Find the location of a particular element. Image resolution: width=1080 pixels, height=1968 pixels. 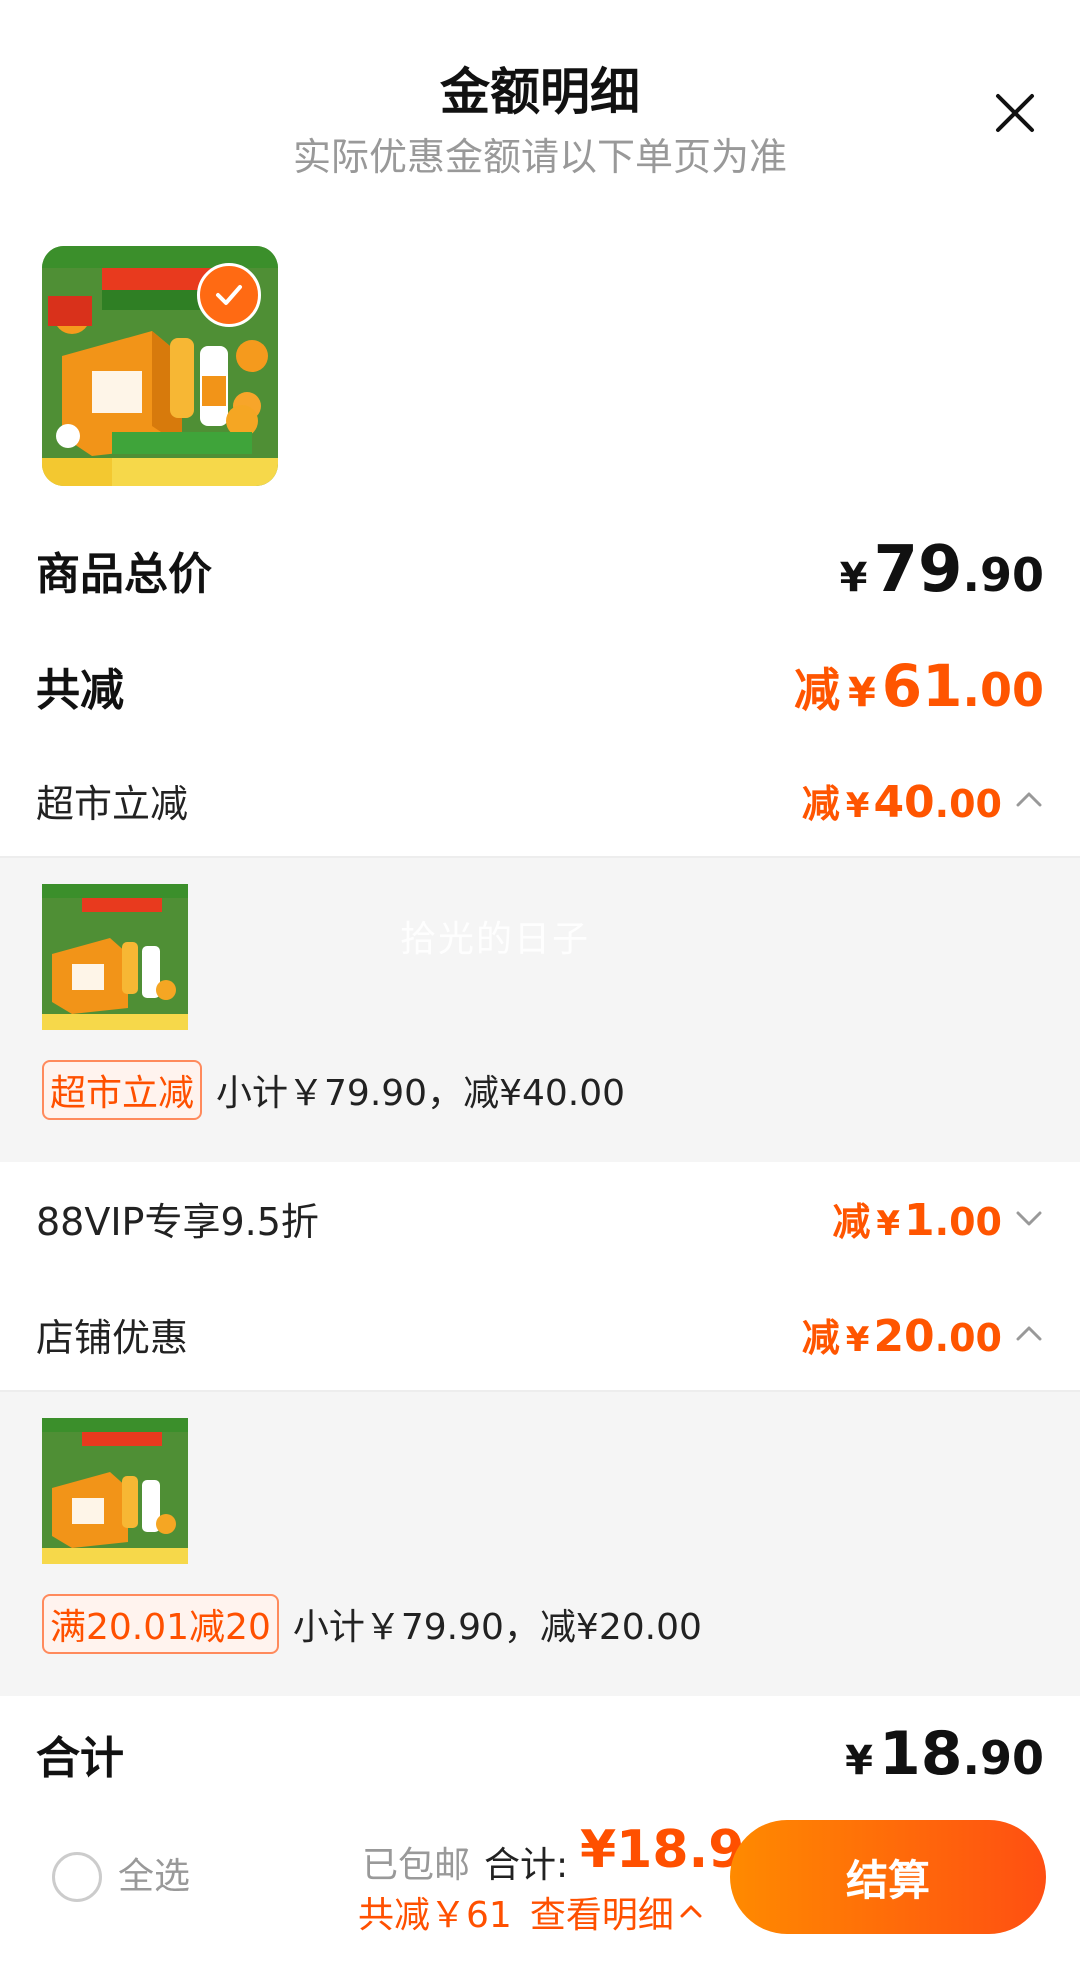

total-discount-value: 减 ¥ 61 .00 is located at coordinates (918, 686).